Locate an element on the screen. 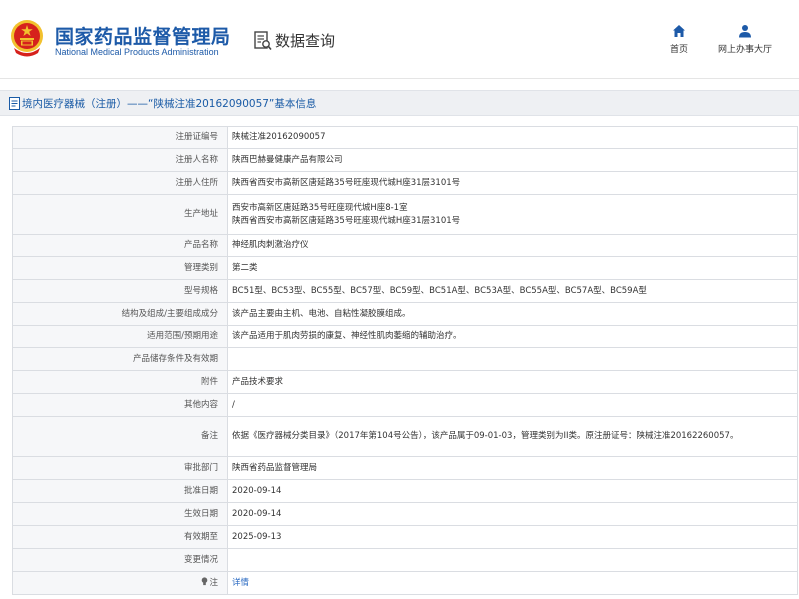  row-value: 神经肌肉刺激治疗仪 is located at coordinates (512, 245).